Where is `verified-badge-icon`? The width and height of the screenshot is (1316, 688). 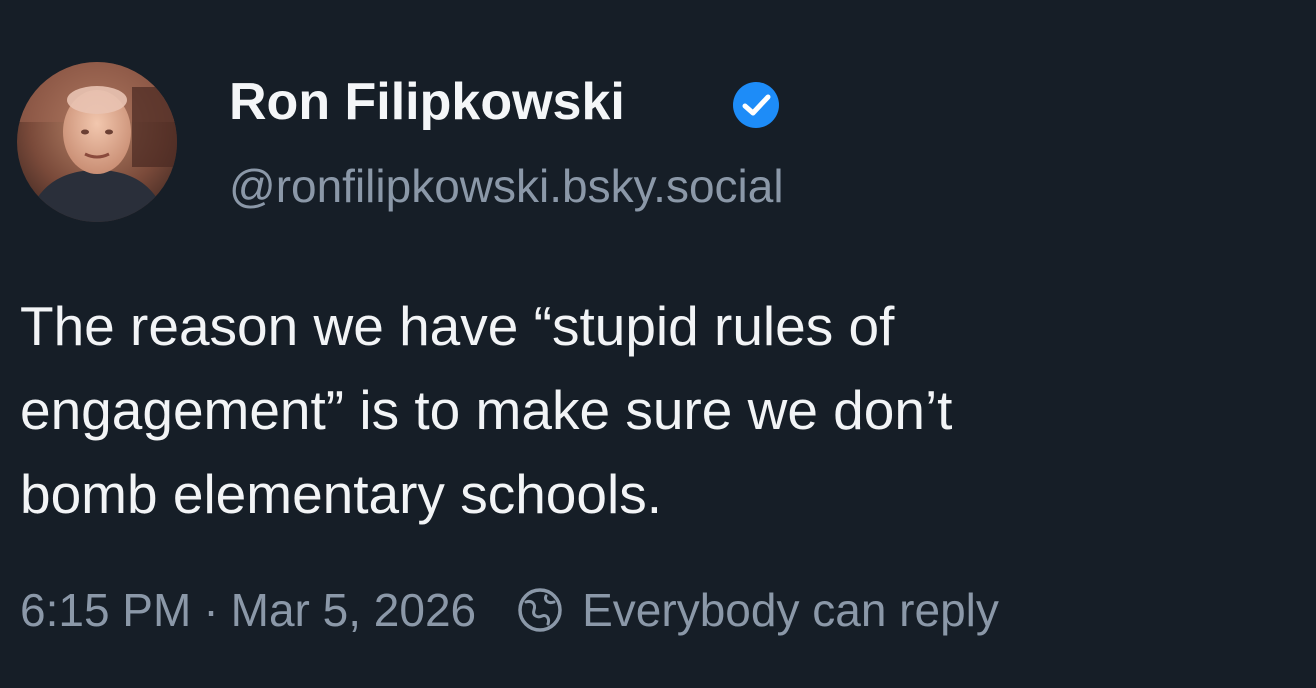 verified-badge-icon is located at coordinates (756, 105).